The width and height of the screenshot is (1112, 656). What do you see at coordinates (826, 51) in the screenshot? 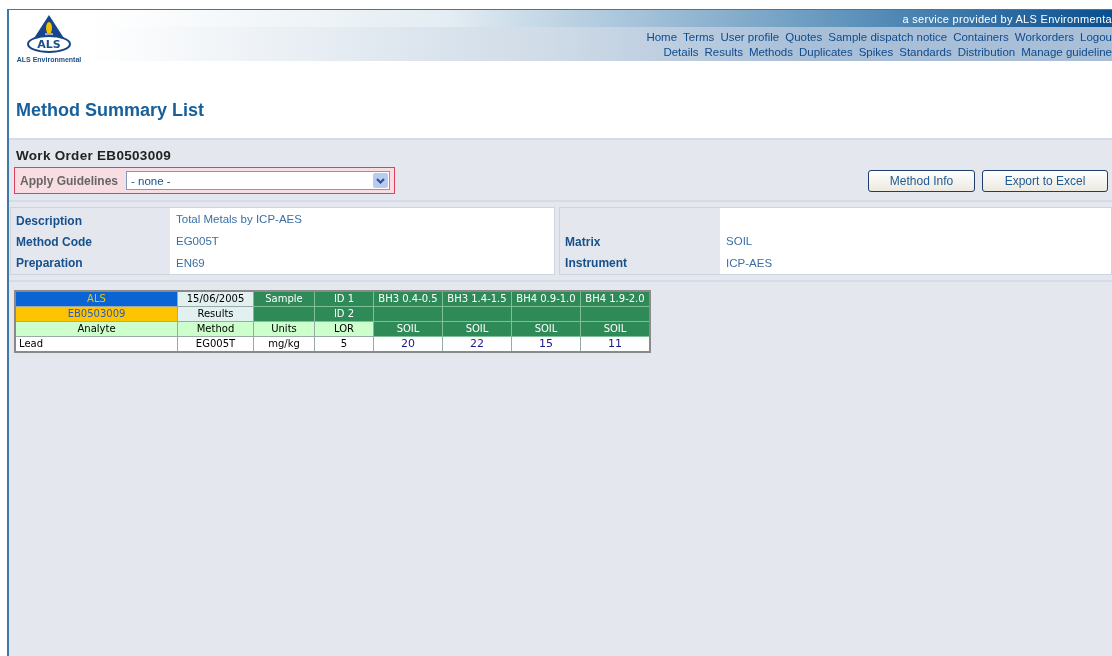
I see `nav-link: Duplicates` at bounding box center [826, 51].